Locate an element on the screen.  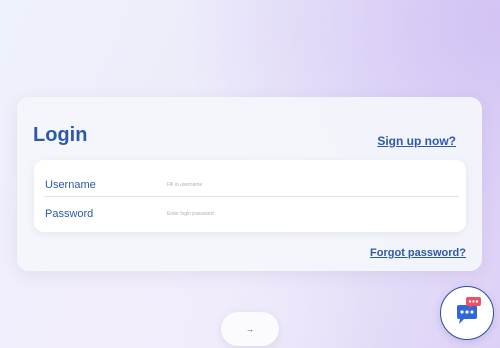
password-row: Password is located at coordinates (250, 214).